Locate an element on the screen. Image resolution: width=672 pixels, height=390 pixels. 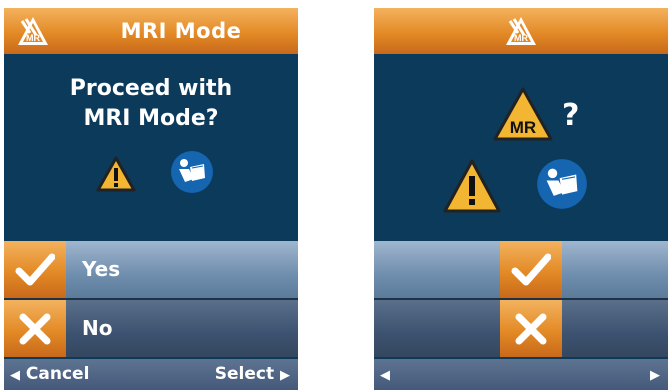
screen-title: MRI Mode is located at coordinates (181, 31).